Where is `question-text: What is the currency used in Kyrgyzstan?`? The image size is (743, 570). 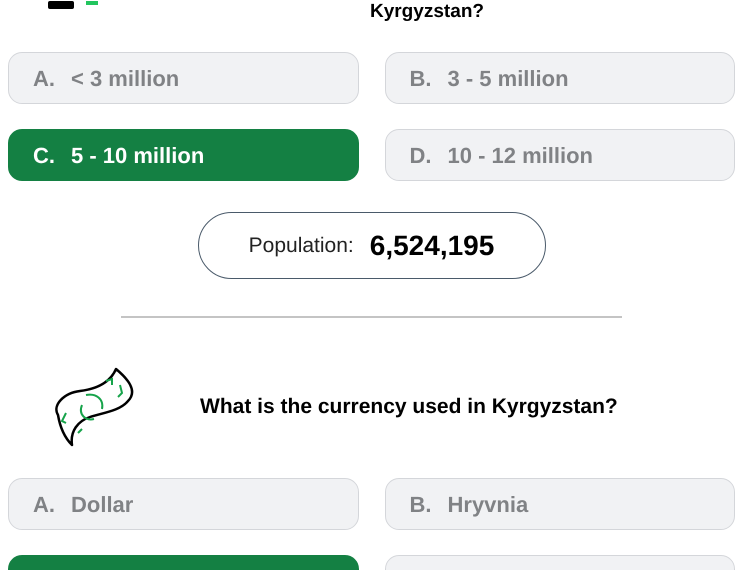 question-text: What is the currency used in Kyrgyzstan? is located at coordinates (409, 407).